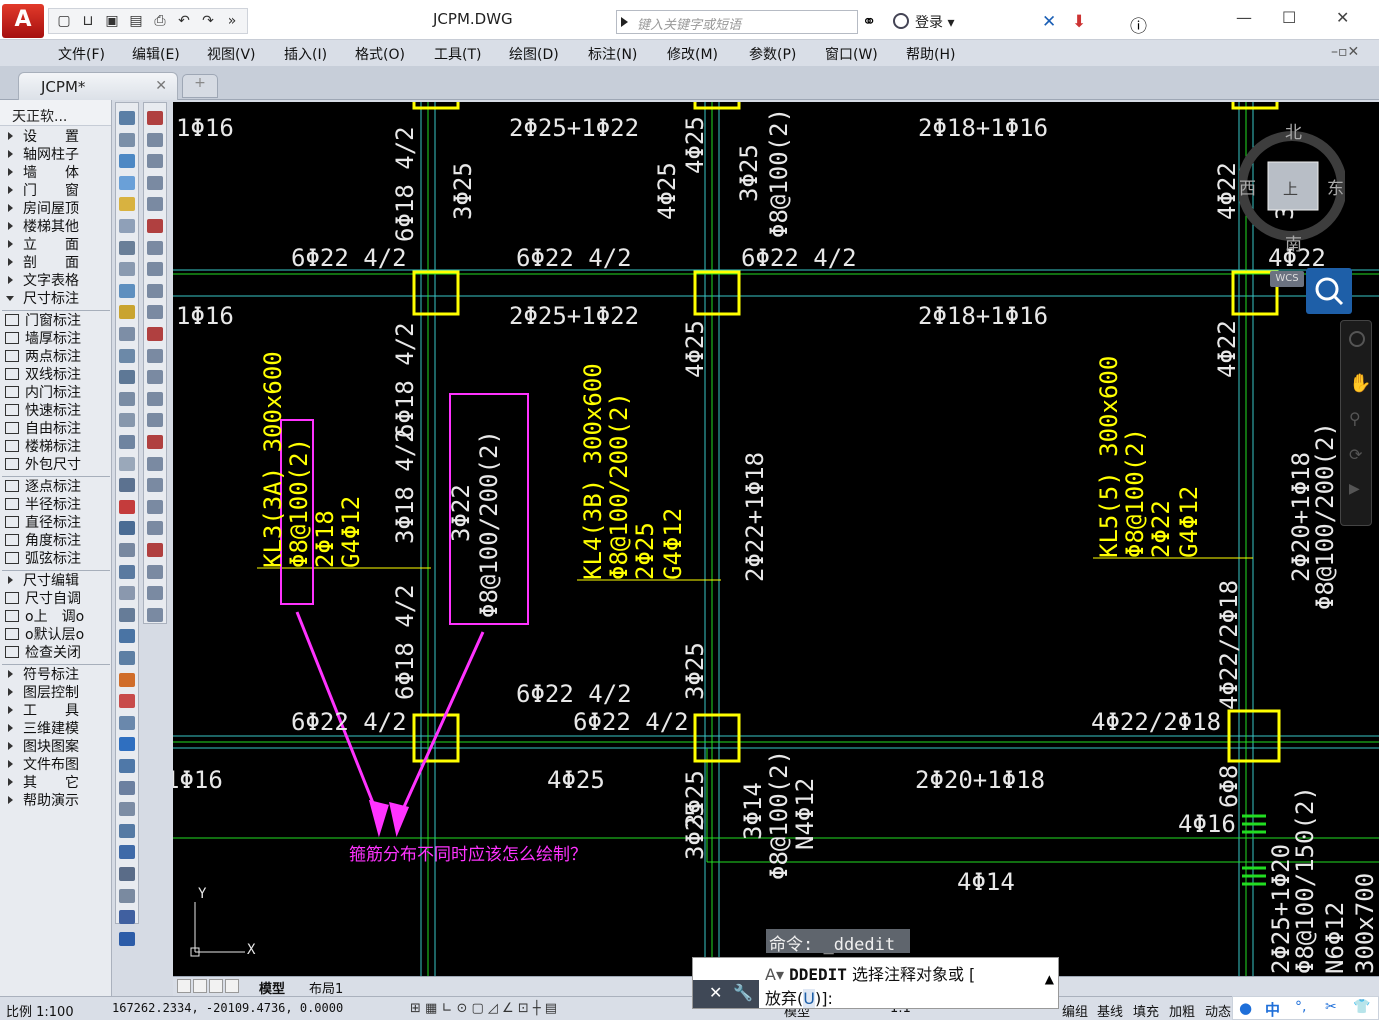 The height and width of the screenshot is (1020, 1379). I want to click on redo-icon: ↷, so click(208, 21).